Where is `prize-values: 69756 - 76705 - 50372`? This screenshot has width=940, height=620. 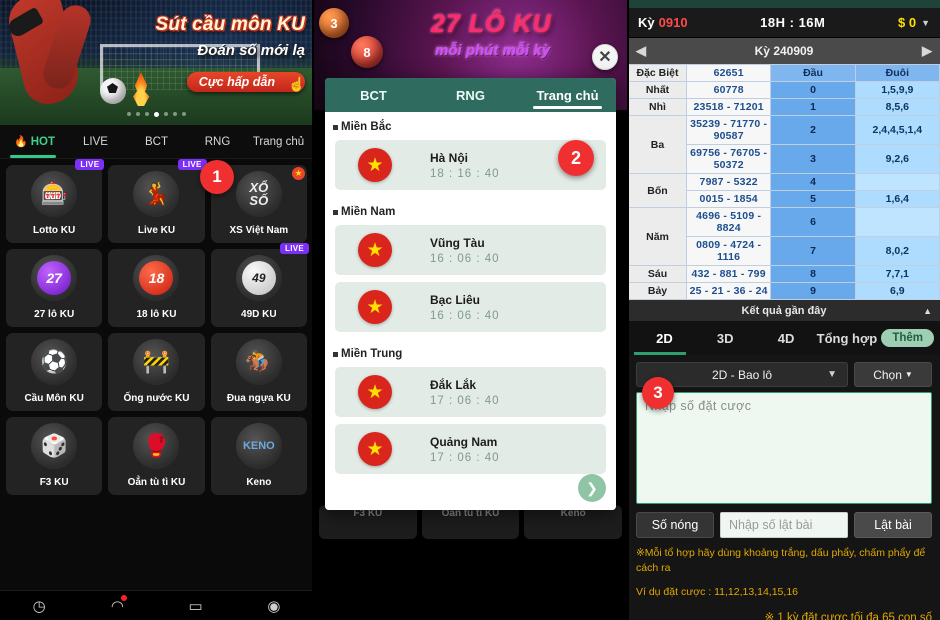
prize-values: 69756 - 76705 - 50372 is located at coordinates (728, 159).